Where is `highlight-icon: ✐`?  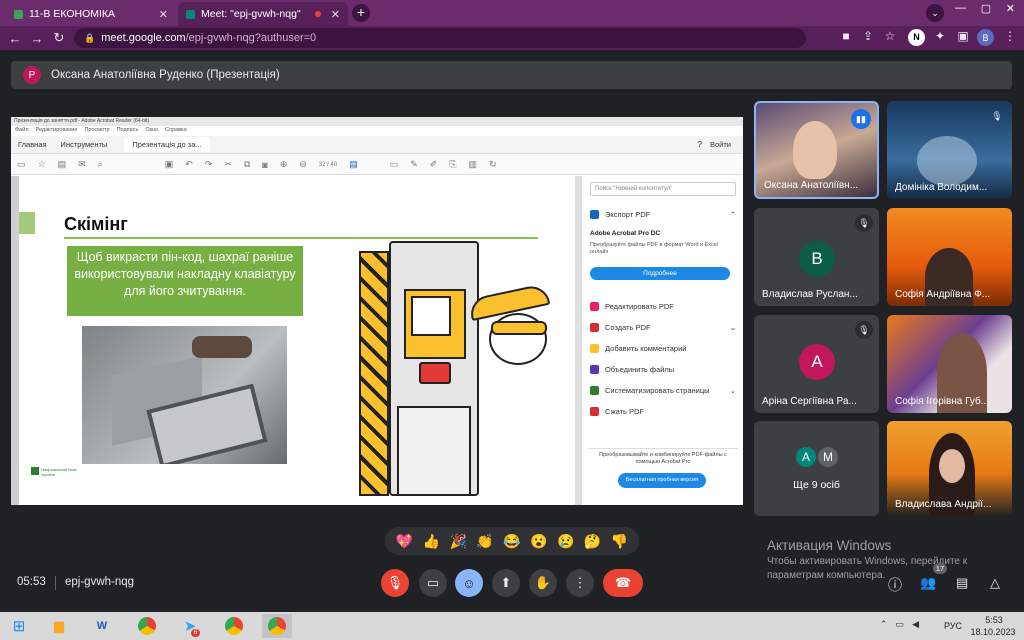 highlight-icon: ✐ is located at coordinates (434, 164).